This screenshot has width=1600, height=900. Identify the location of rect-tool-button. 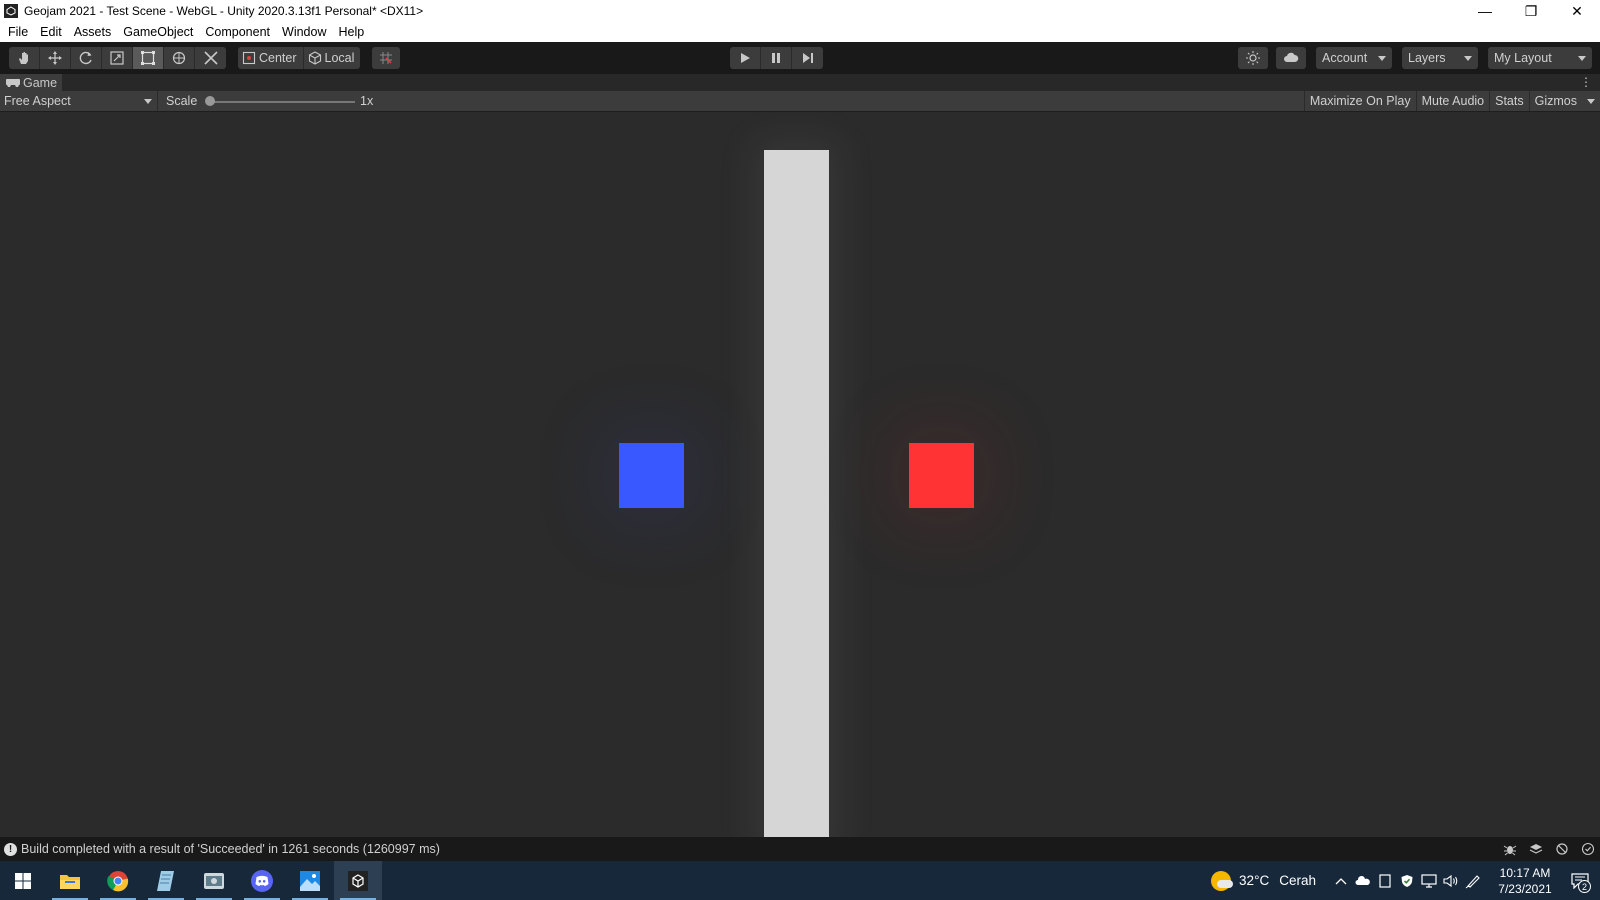
(148, 58).